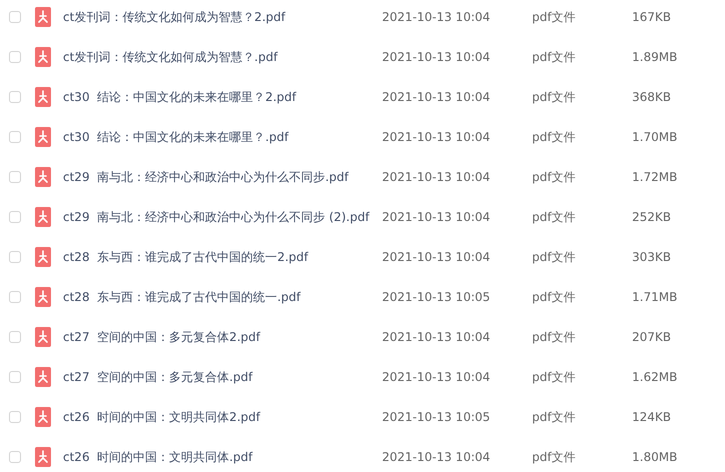 This screenshot has width=725, height=472. Describe the element at coordinates (222, 457) in the screenshot. I see `file-name: ct26 时间的中国：文明共同体.pdf` at that location.